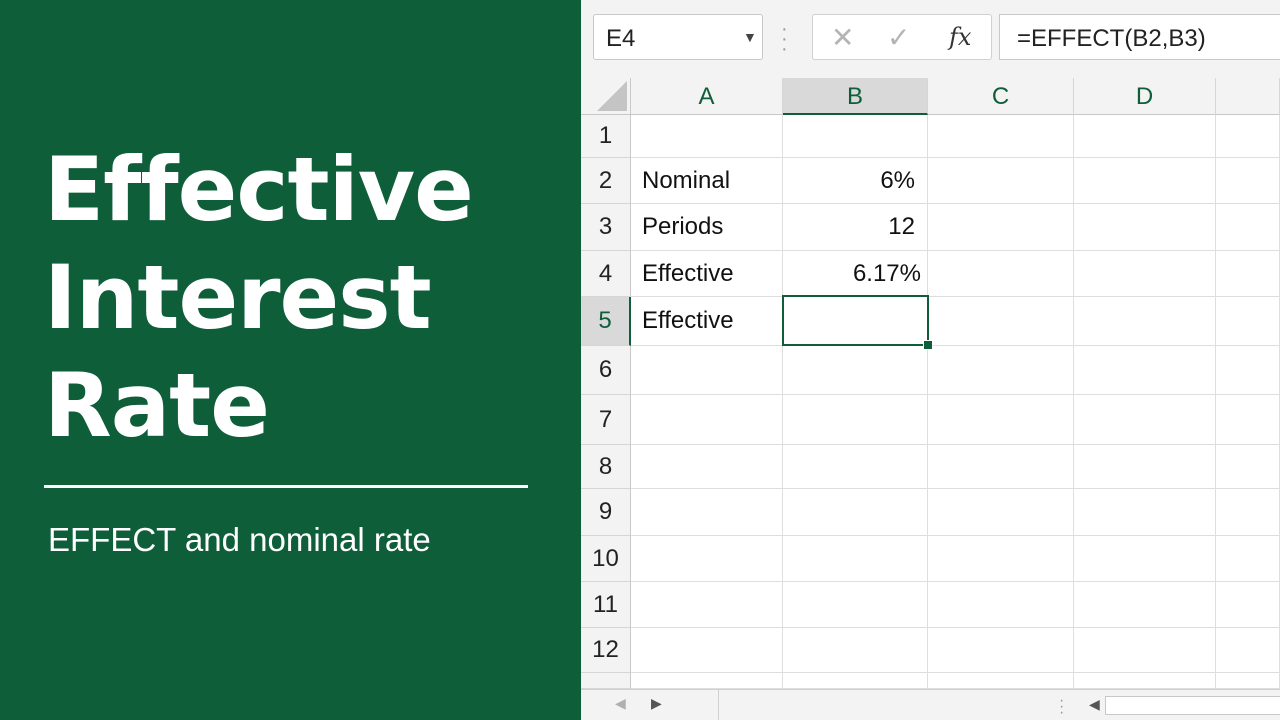 Image resolution: width=1280 pixels, height=720 pixels. Describe the element at coordinates (1248, 321) in the screenshot. I see `cell-e5` at that location.